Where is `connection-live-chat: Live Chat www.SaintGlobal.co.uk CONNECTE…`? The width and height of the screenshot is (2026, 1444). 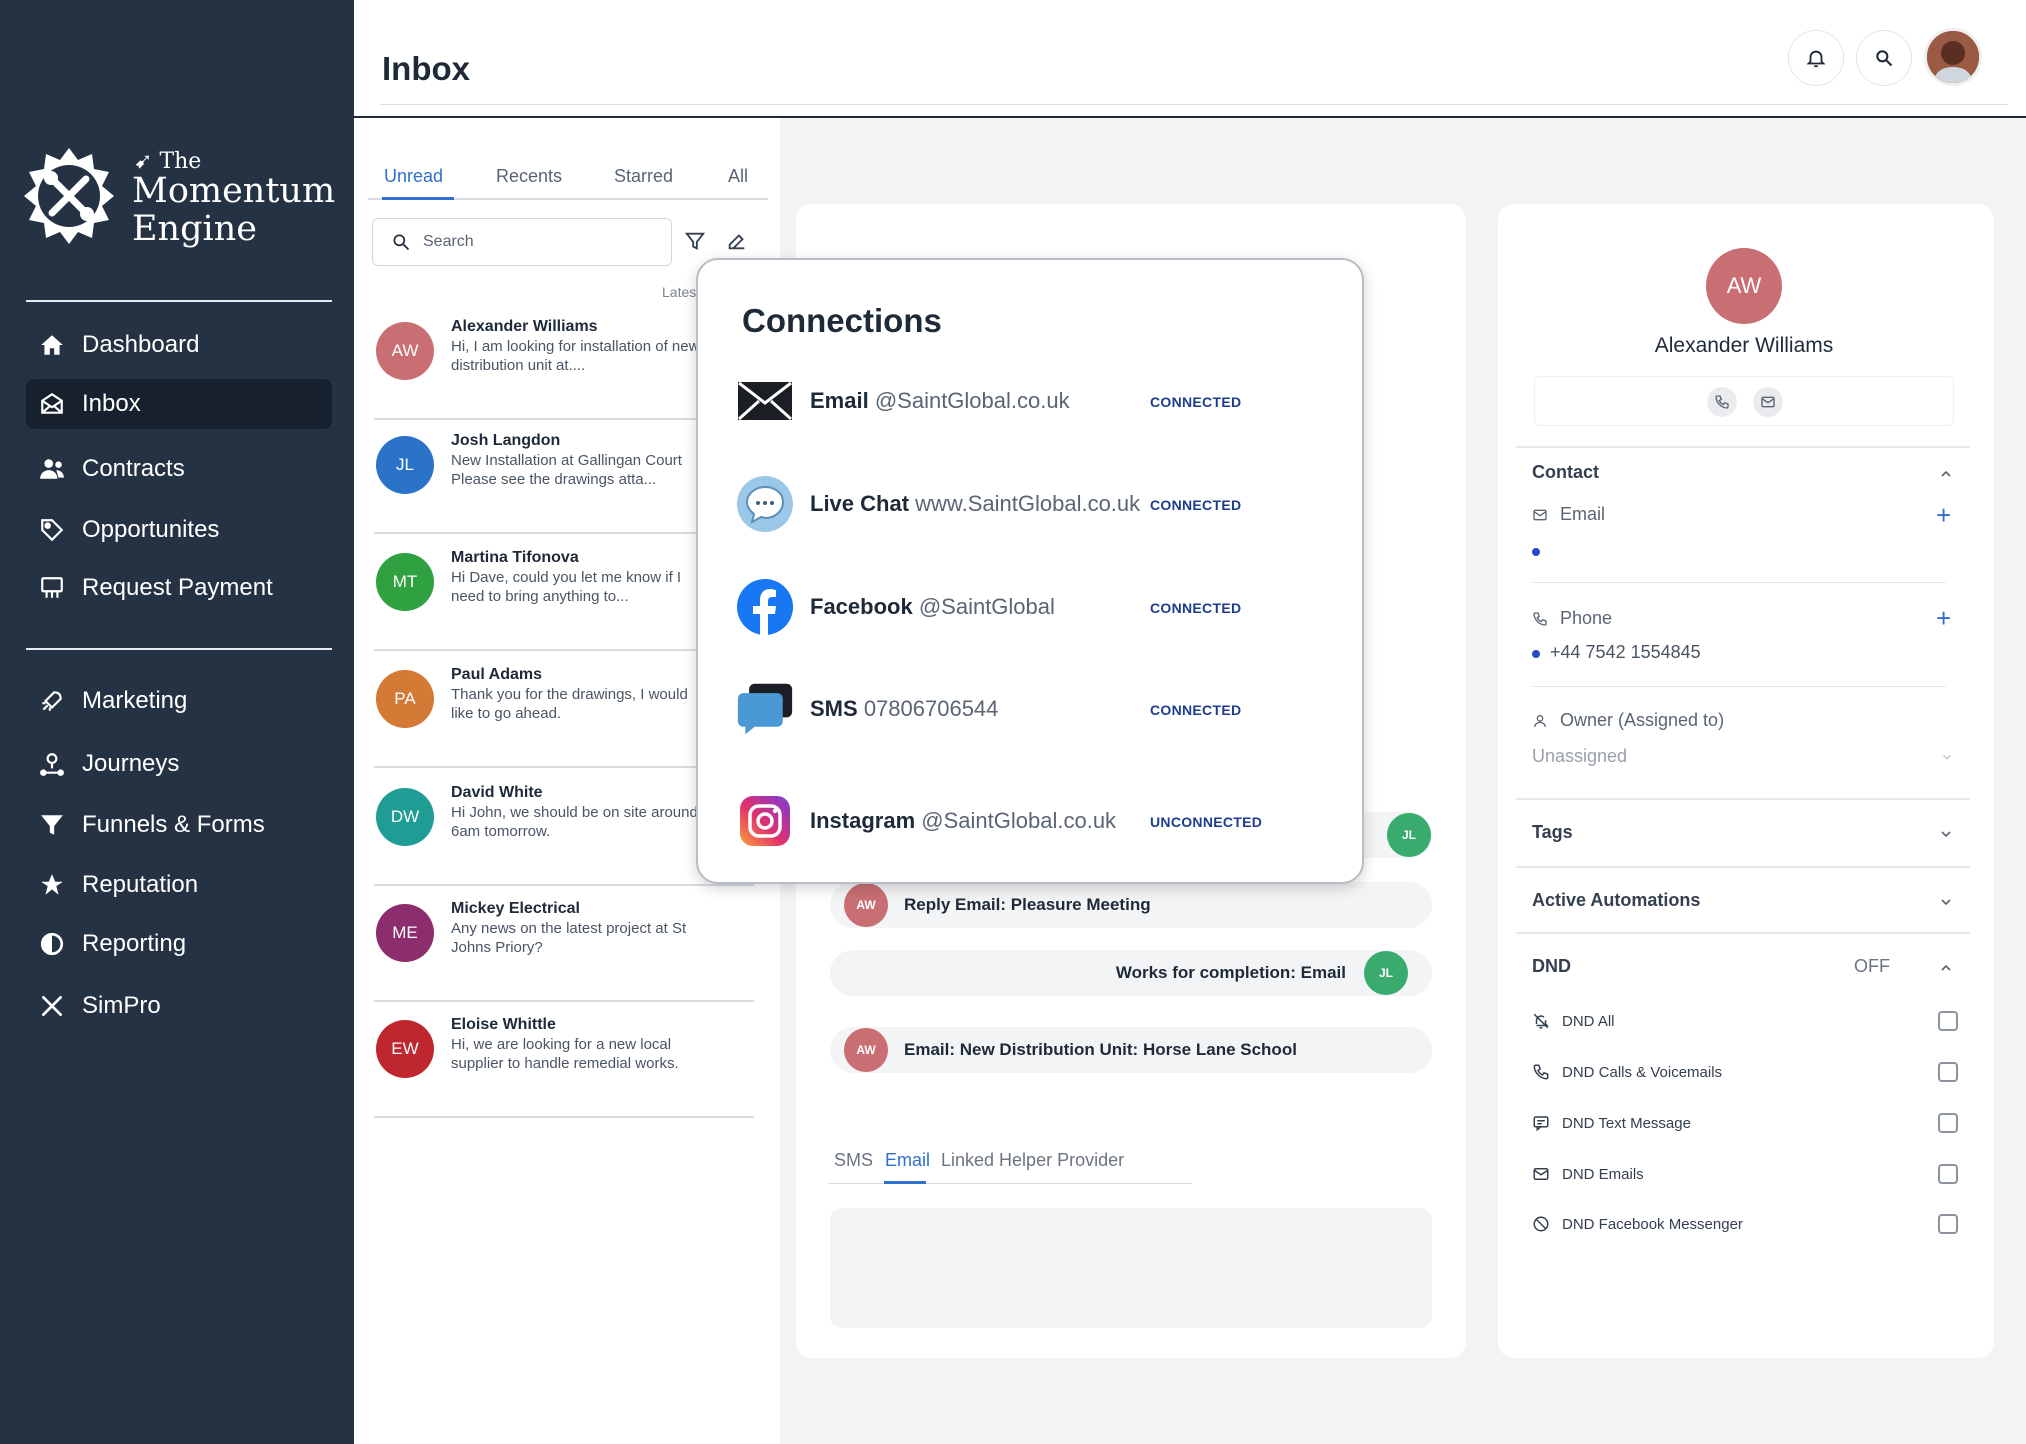 connection-live-chat: Live Chat www.SaintGlobal.co.uk CONNECTE… is located at coordinates (1036, 504).